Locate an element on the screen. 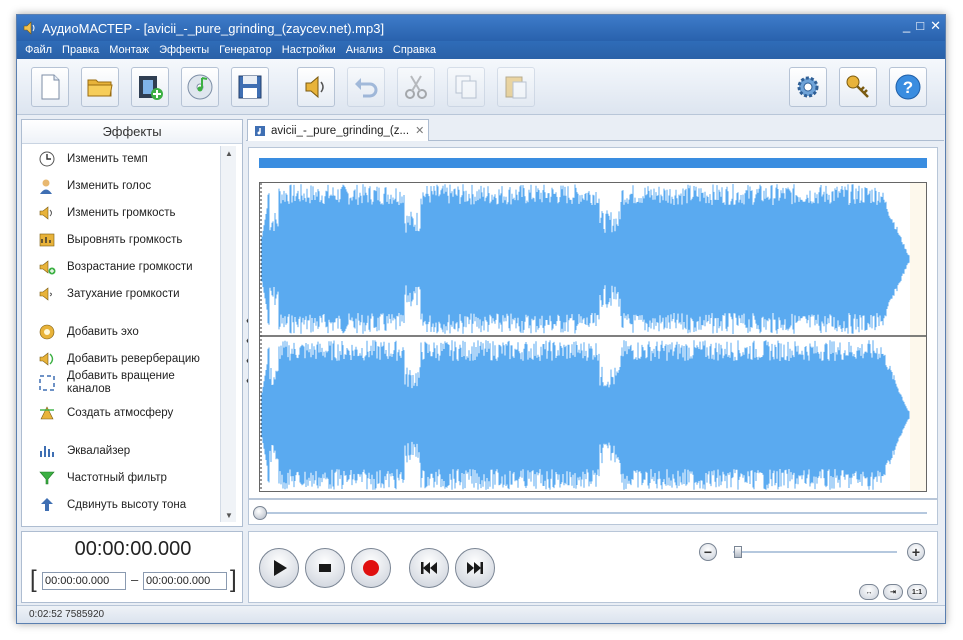 The height and width of the screenshot is (640, 963). effect-item: Эквалайзер is located at coordinates (84, 451).